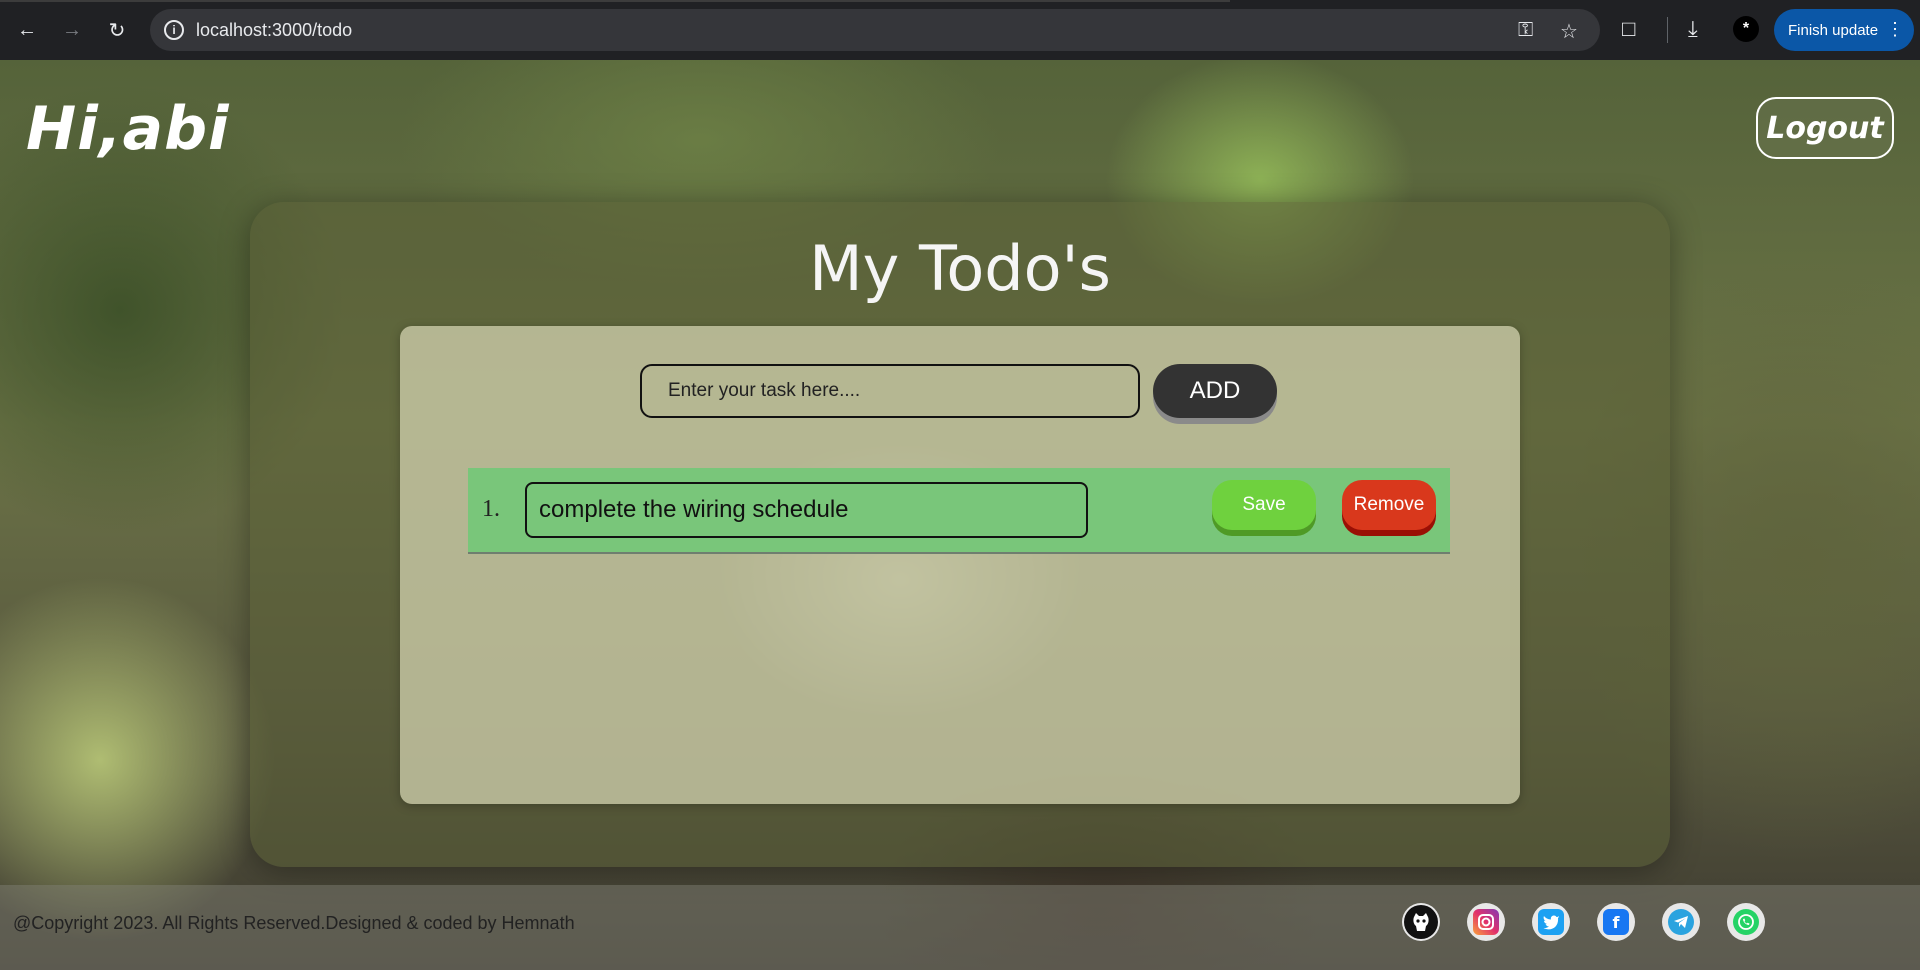  I want to click on logout-button: Logout, so click(1825, 128).